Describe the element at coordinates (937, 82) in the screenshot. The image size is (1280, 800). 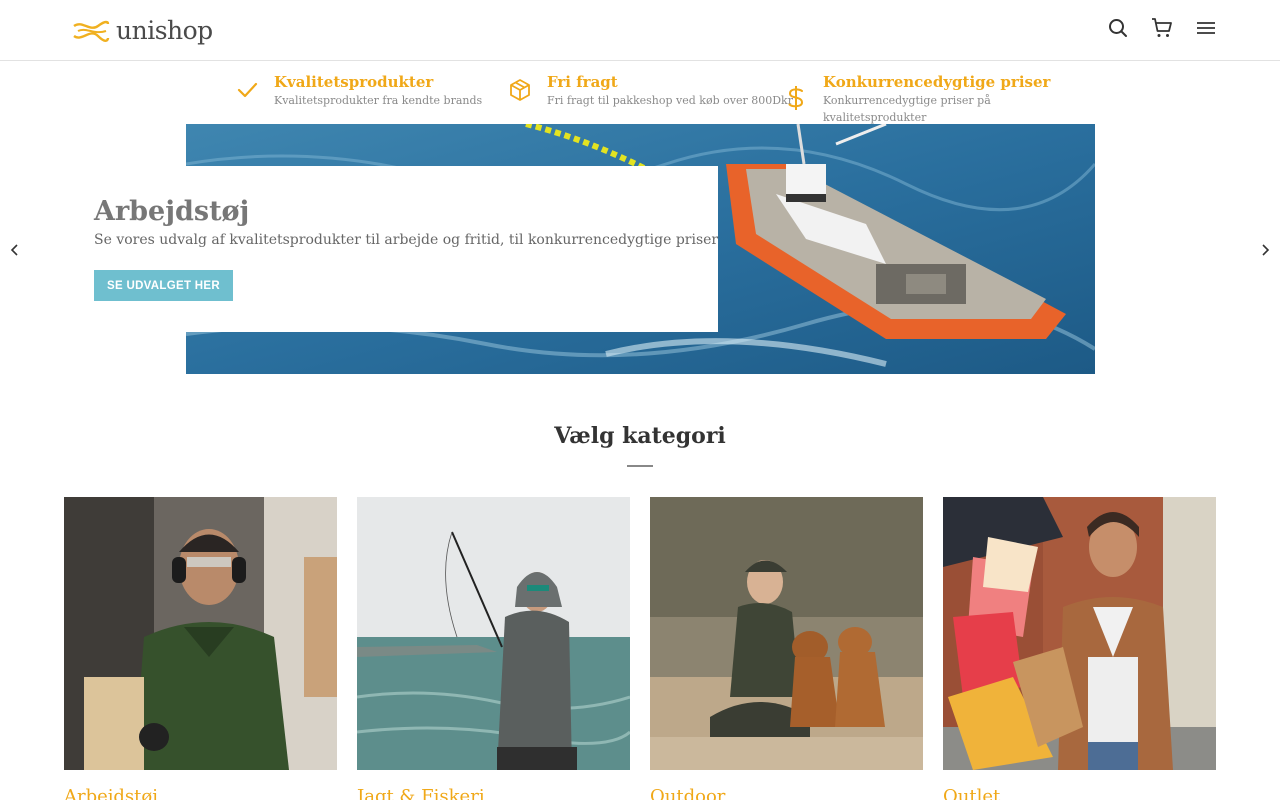
I see `usp-title: Konkurrencedygtige priser` at that location.